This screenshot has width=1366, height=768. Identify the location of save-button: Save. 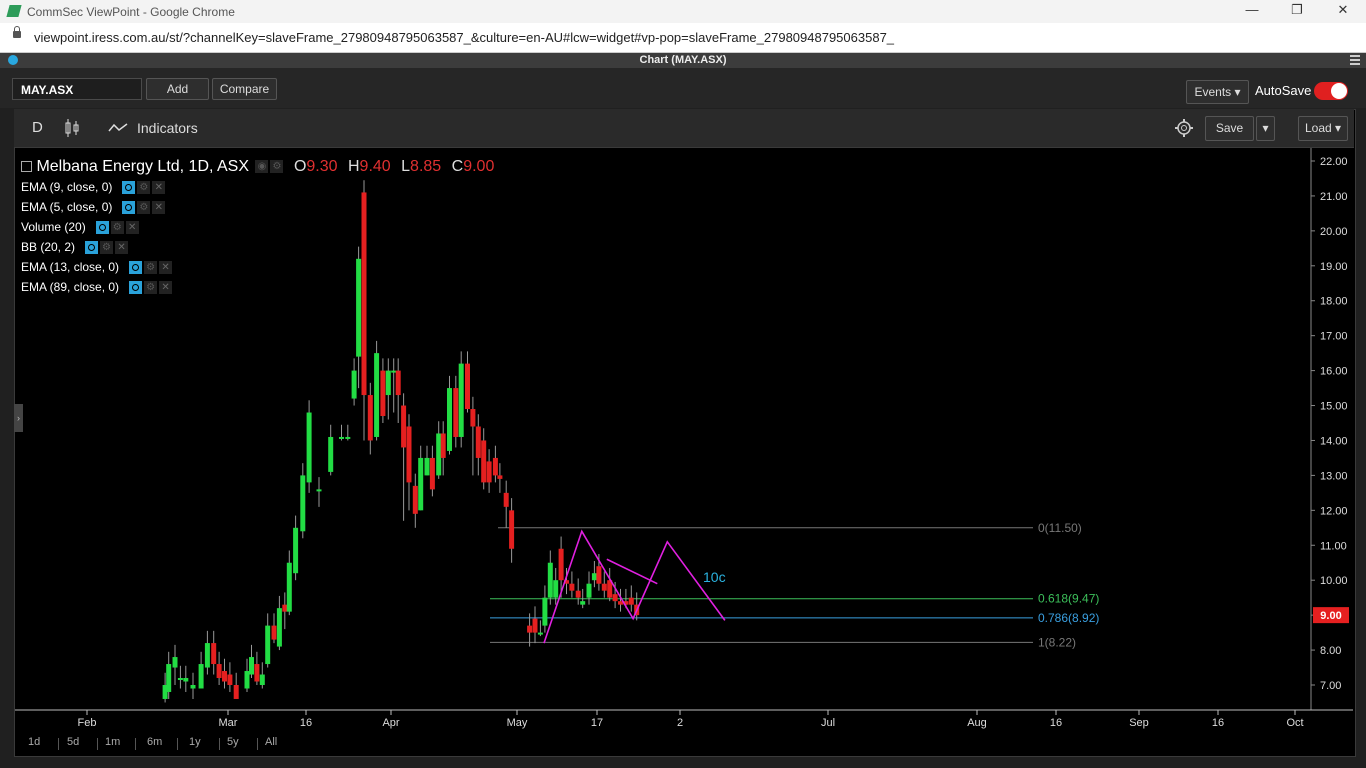
(1229, 128).